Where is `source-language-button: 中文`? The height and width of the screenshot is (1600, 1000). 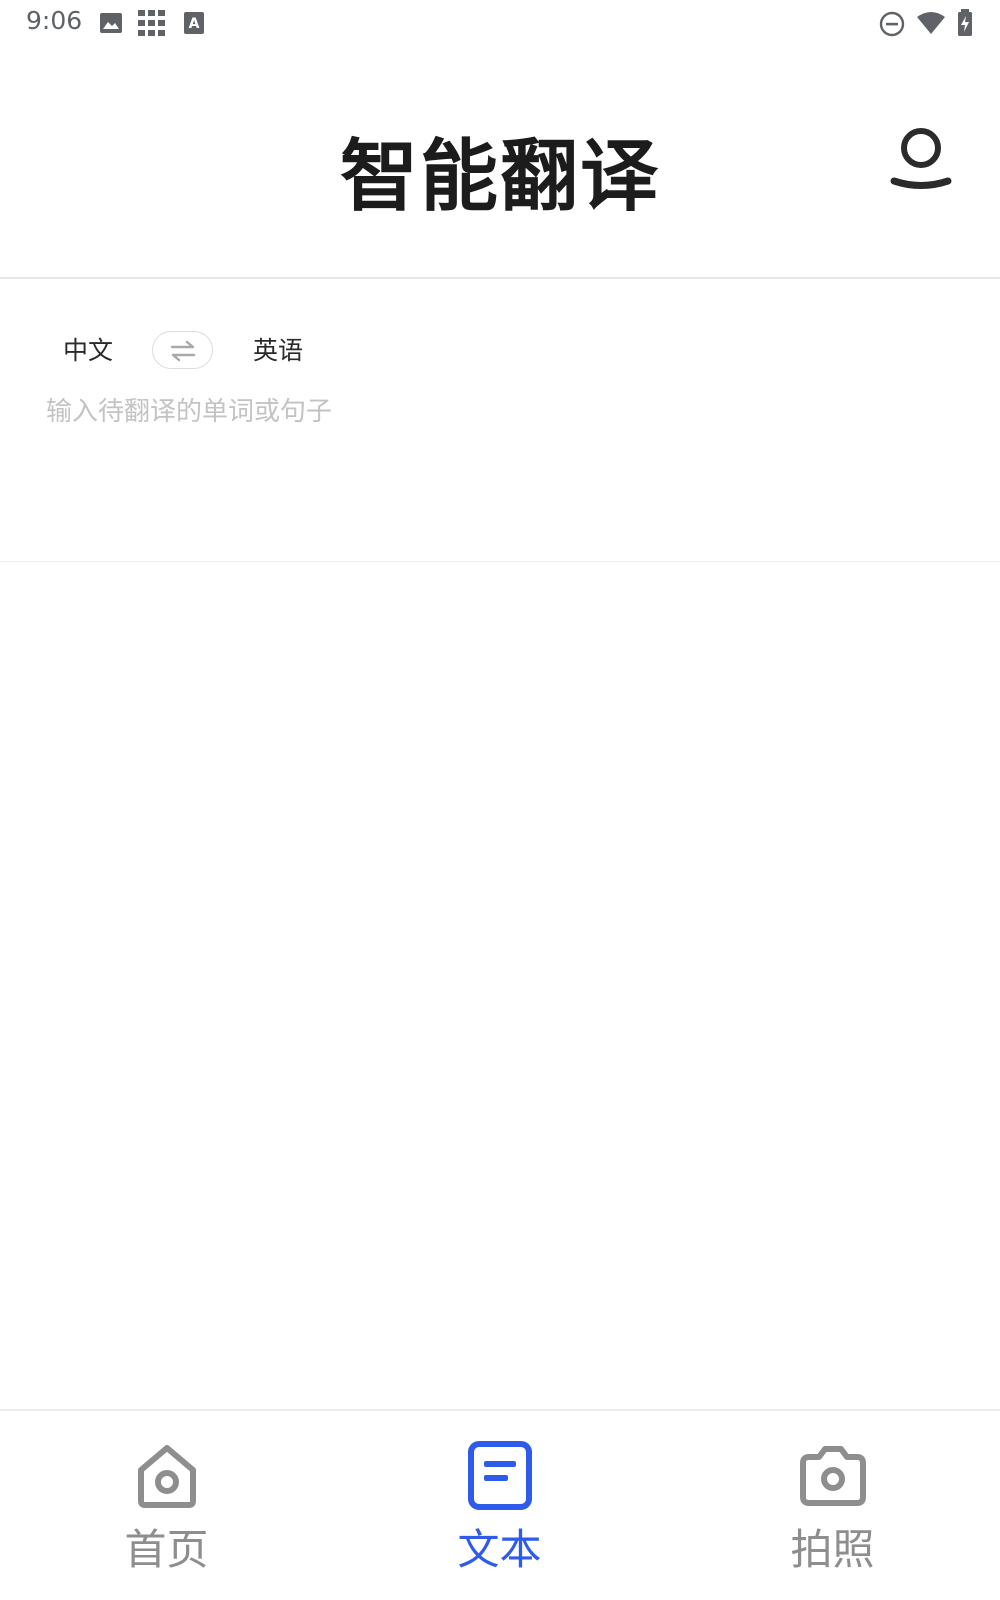 source-language-button: 中文 is located at coordinates (88, 351).